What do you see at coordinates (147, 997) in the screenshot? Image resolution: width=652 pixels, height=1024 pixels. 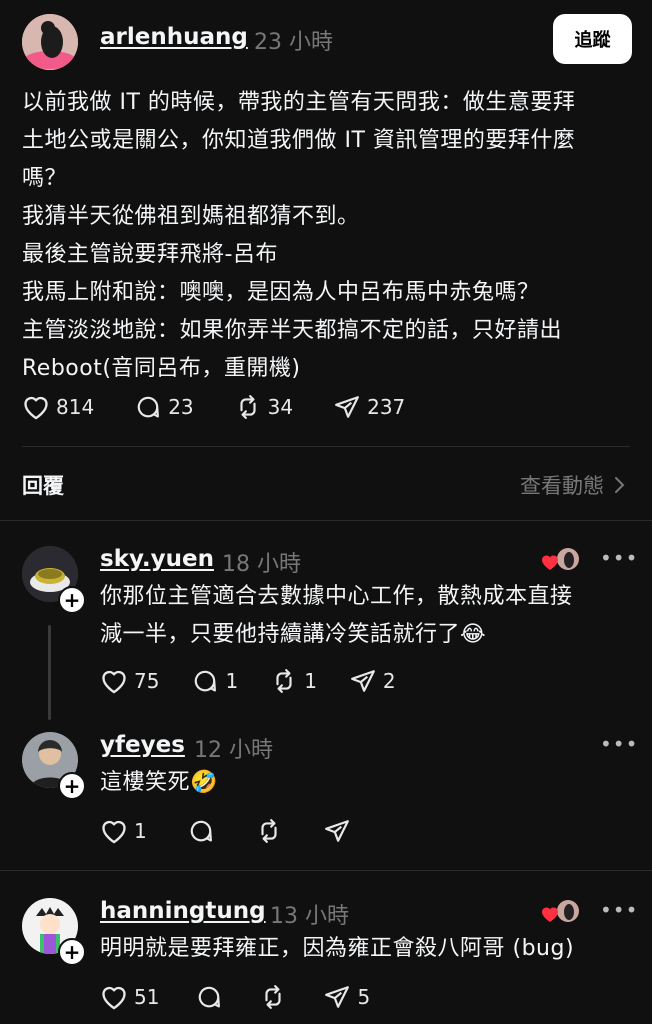 I see `like-count: 51` at bounding box center [147, 997].